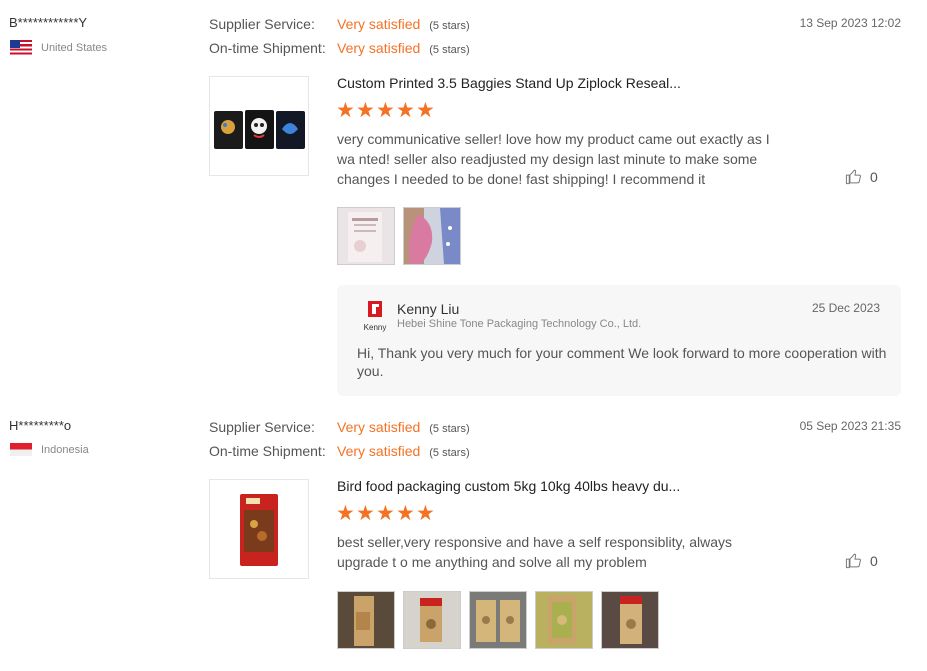  I want to click on supplier-reply-name: Kenny Liu, so click(428, 309).